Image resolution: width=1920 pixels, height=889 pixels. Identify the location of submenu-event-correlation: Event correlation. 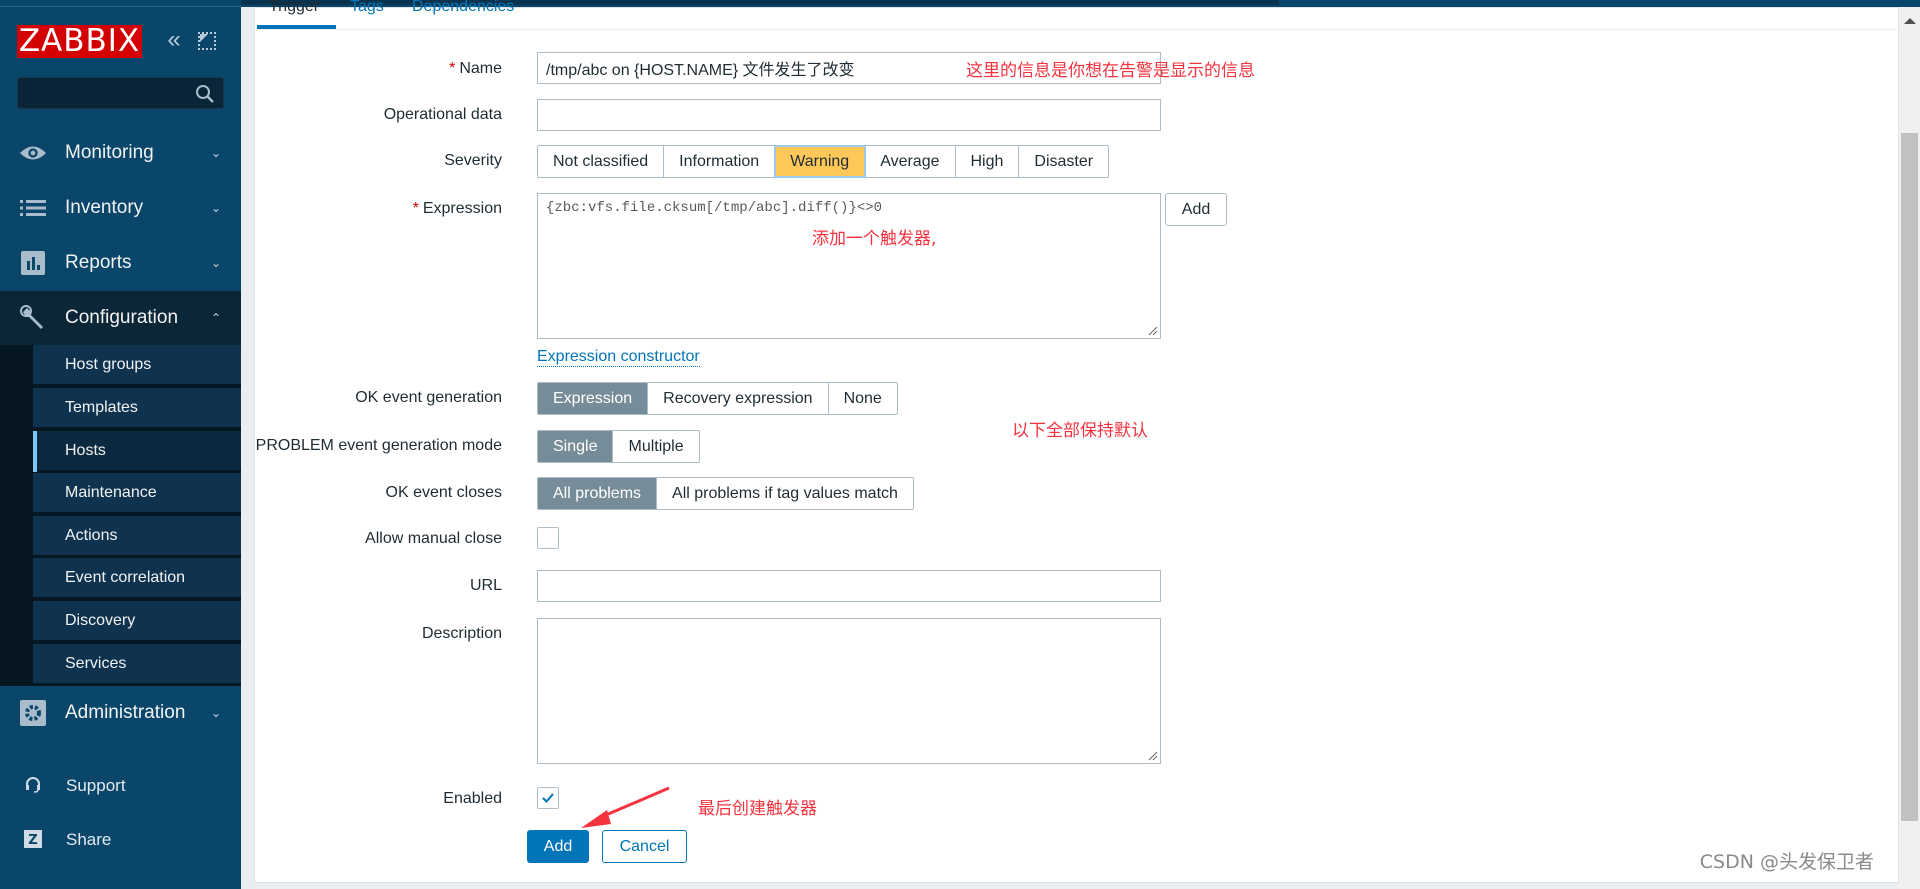
(137, 578).